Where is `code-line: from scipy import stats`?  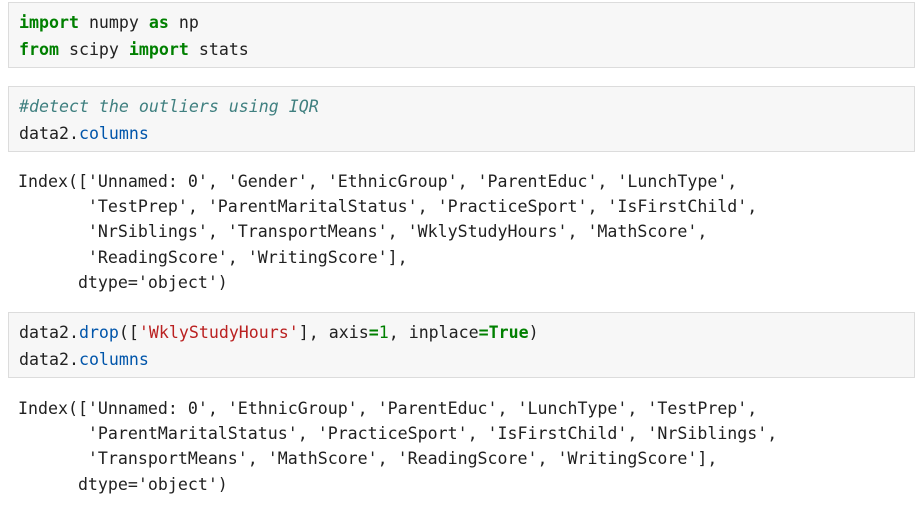 code-line: from scipy import stats is located at coordinates (461, 49).